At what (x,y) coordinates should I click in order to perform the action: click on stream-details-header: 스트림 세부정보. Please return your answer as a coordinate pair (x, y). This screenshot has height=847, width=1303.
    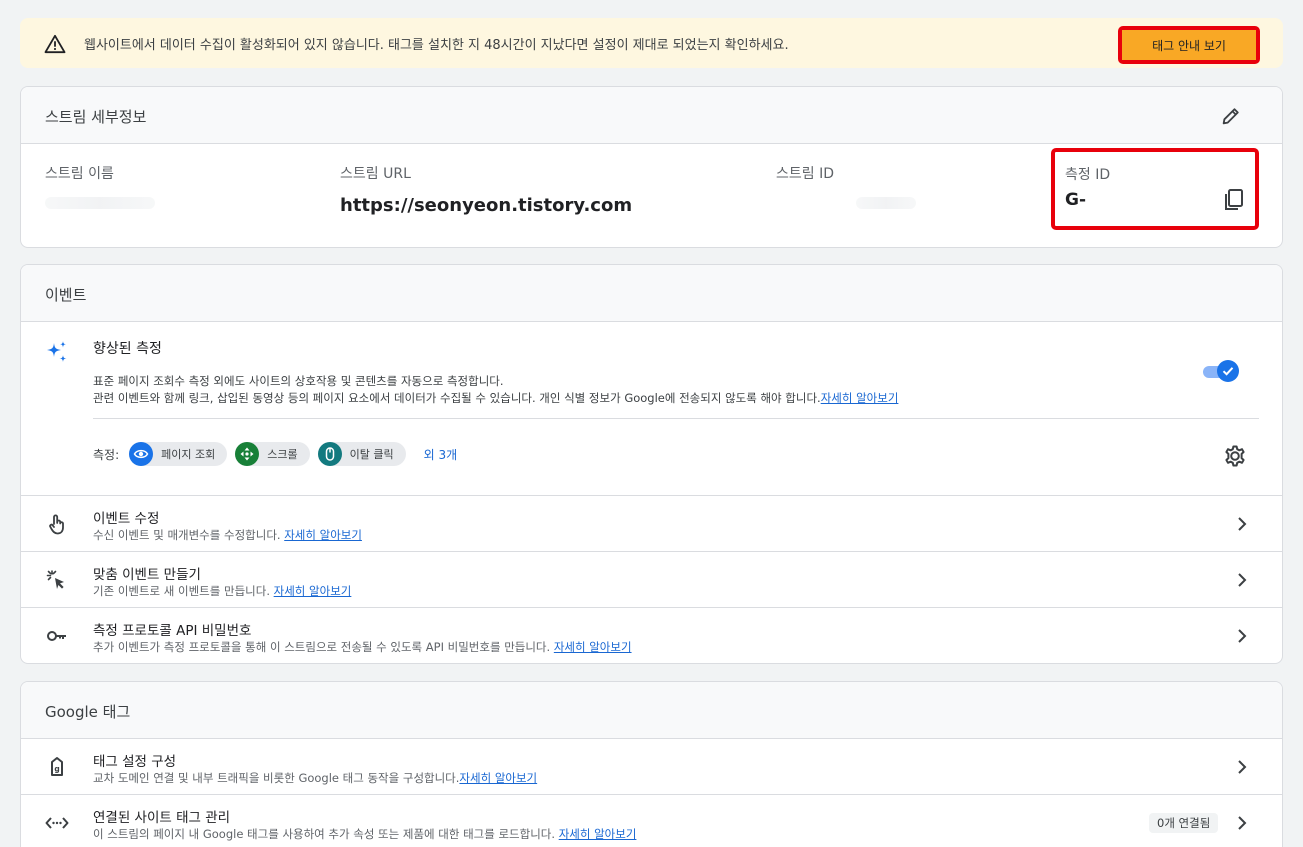
    Looking at the image, I should click on (651, 115).